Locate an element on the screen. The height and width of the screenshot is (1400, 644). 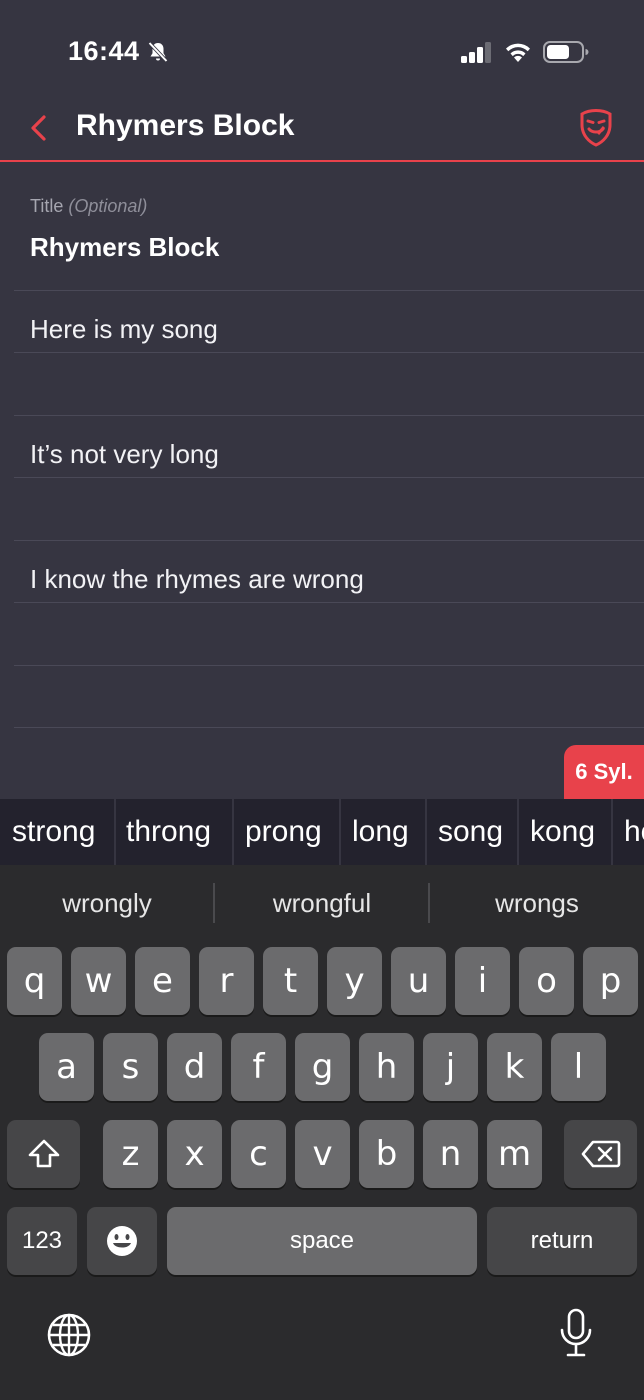
emoji-icon is located at coordinates (122, 1241).